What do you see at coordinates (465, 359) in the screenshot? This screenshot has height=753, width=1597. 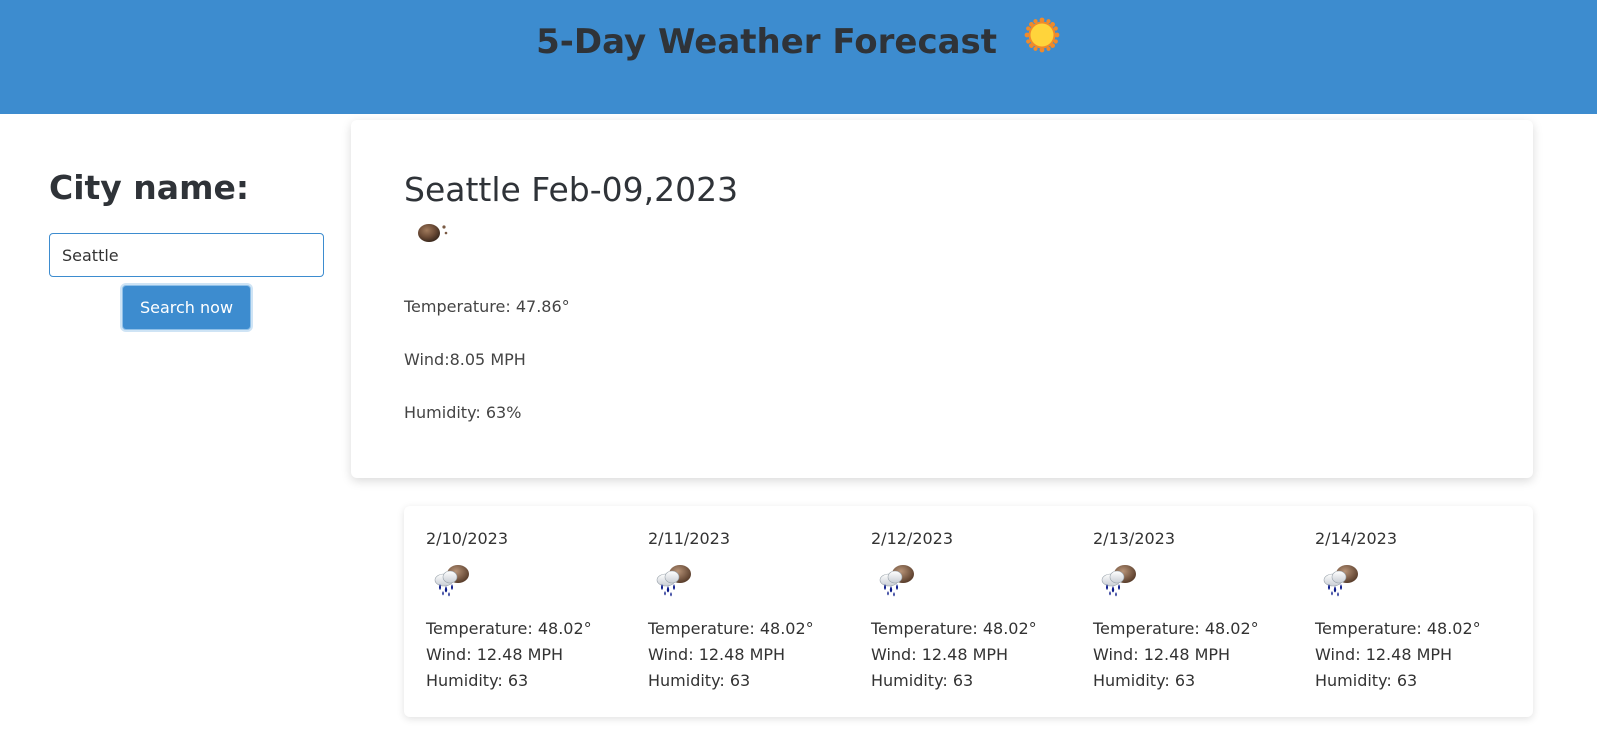 I see `current-wind: Wind:8.05 MPH` at bounding box center [465, 359].